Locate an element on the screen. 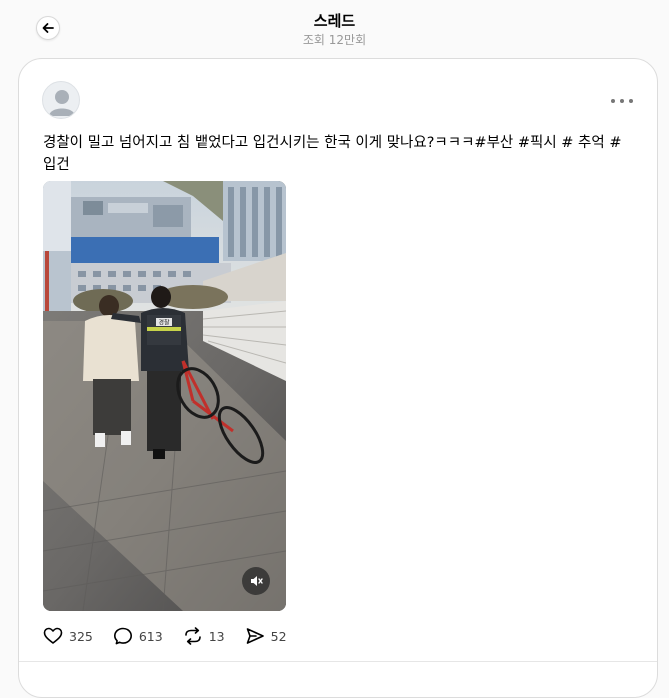  speaker-muted-icon is located at coordinates (257, 581).